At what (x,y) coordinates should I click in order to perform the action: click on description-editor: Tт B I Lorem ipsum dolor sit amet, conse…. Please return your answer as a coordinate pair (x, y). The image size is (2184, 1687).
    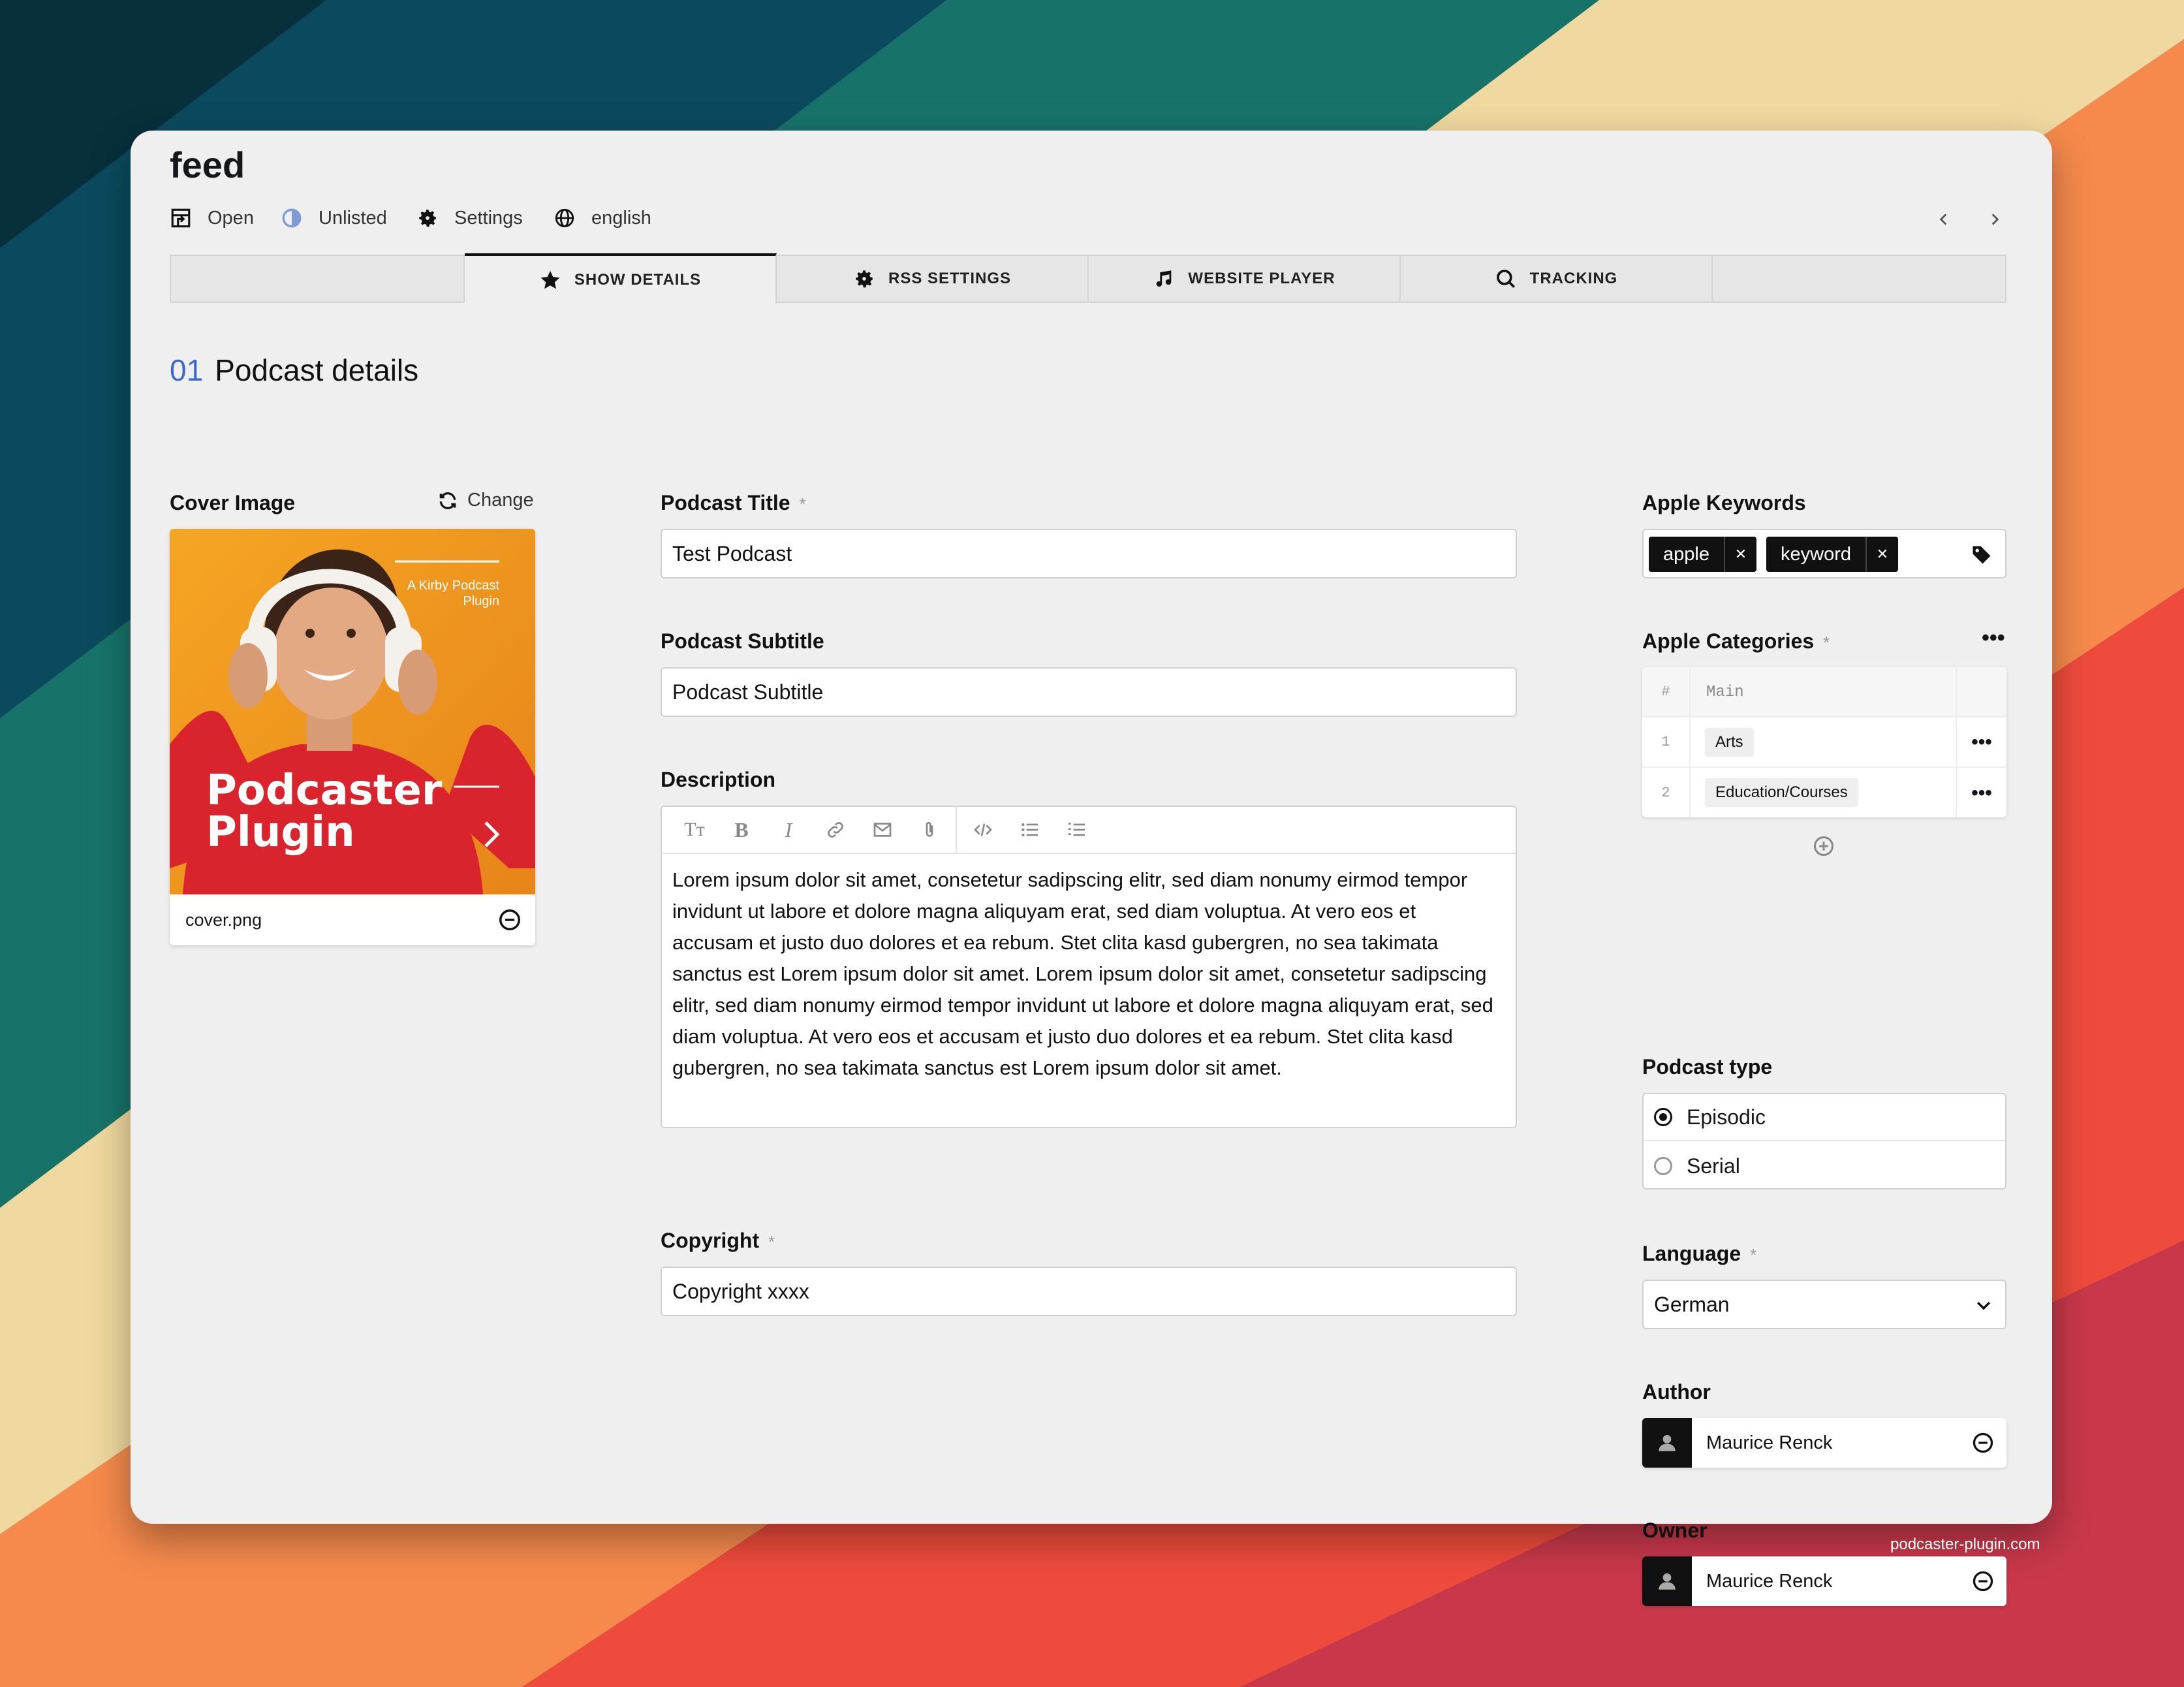
    Looking at the image, I should click on (1089, 967).